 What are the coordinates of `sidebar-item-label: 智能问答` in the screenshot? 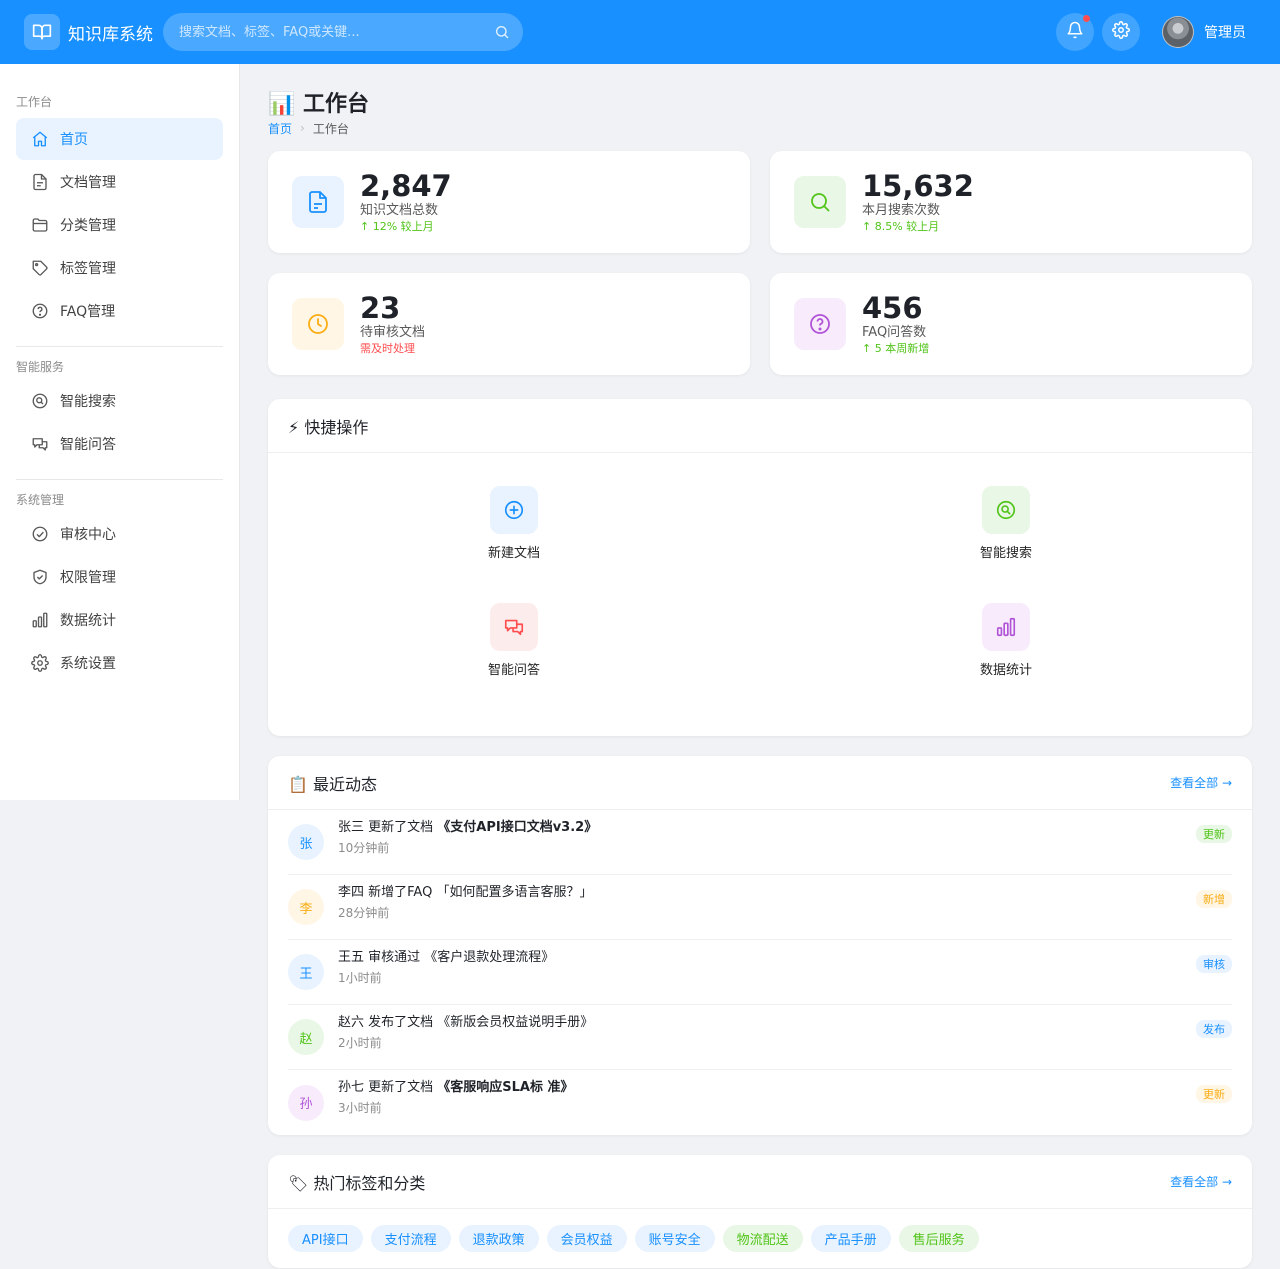 It's located at (88, 445).